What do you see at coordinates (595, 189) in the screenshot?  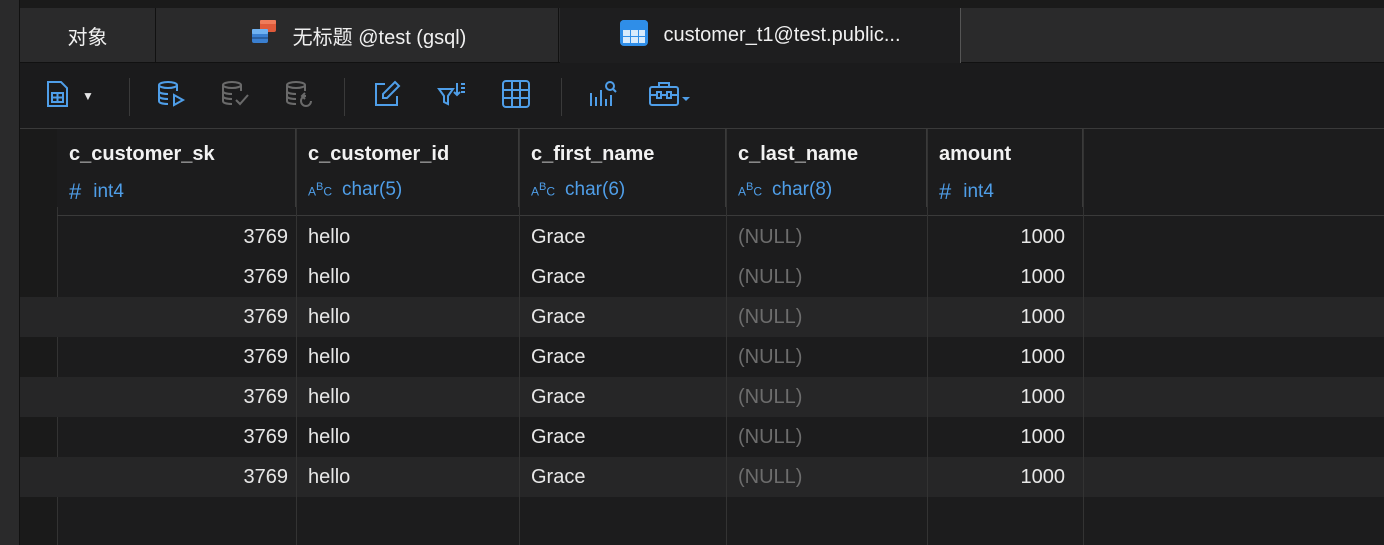 I see `column-type-label: char(6)` at bounding box center [595, 189].